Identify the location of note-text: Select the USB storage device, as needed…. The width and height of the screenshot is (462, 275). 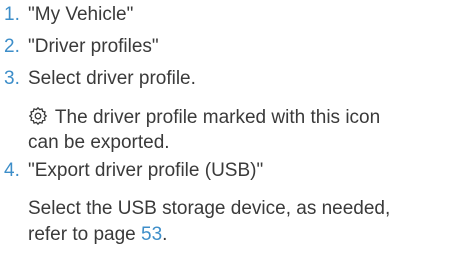
(209, 208).